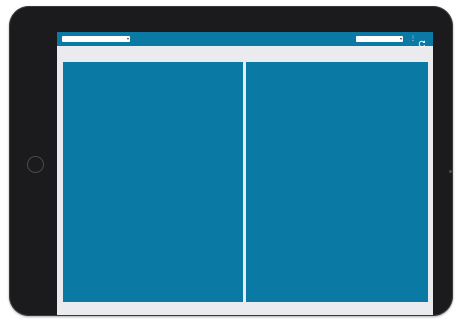  I want to click on filter-select: ▾, so click(379, 39).